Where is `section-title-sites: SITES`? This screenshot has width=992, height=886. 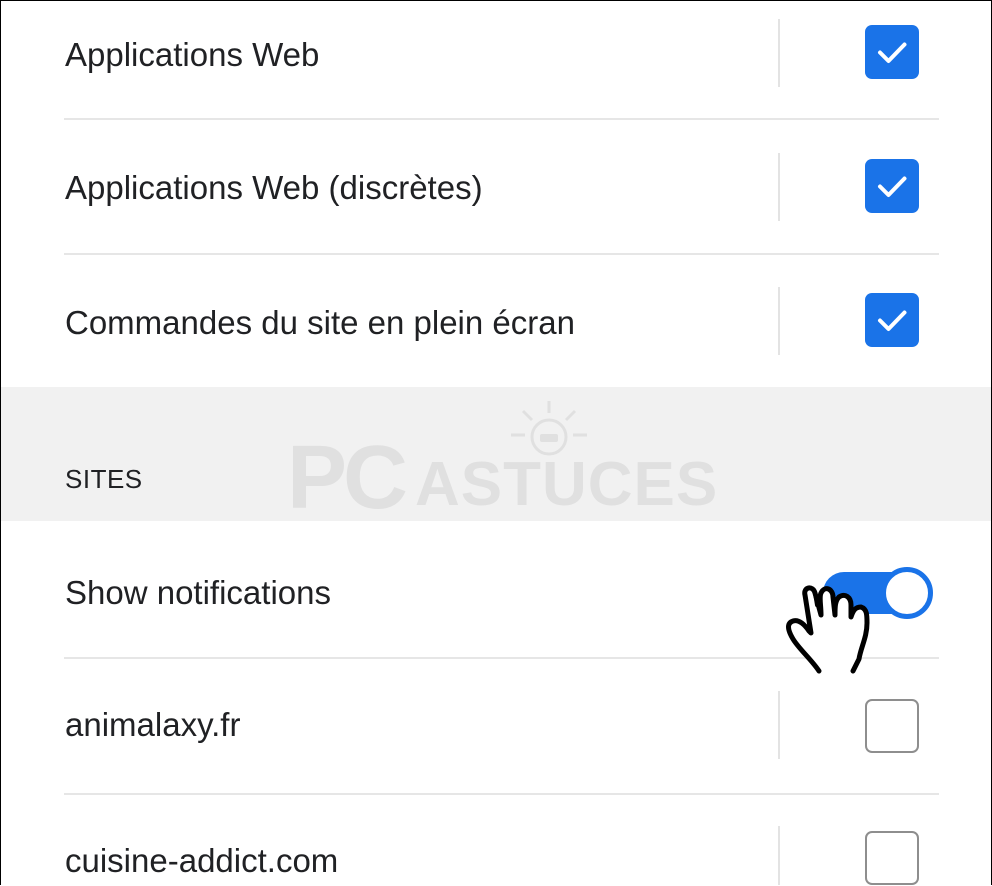 section-title-sites: SITES is located at coordinates (104, 479).